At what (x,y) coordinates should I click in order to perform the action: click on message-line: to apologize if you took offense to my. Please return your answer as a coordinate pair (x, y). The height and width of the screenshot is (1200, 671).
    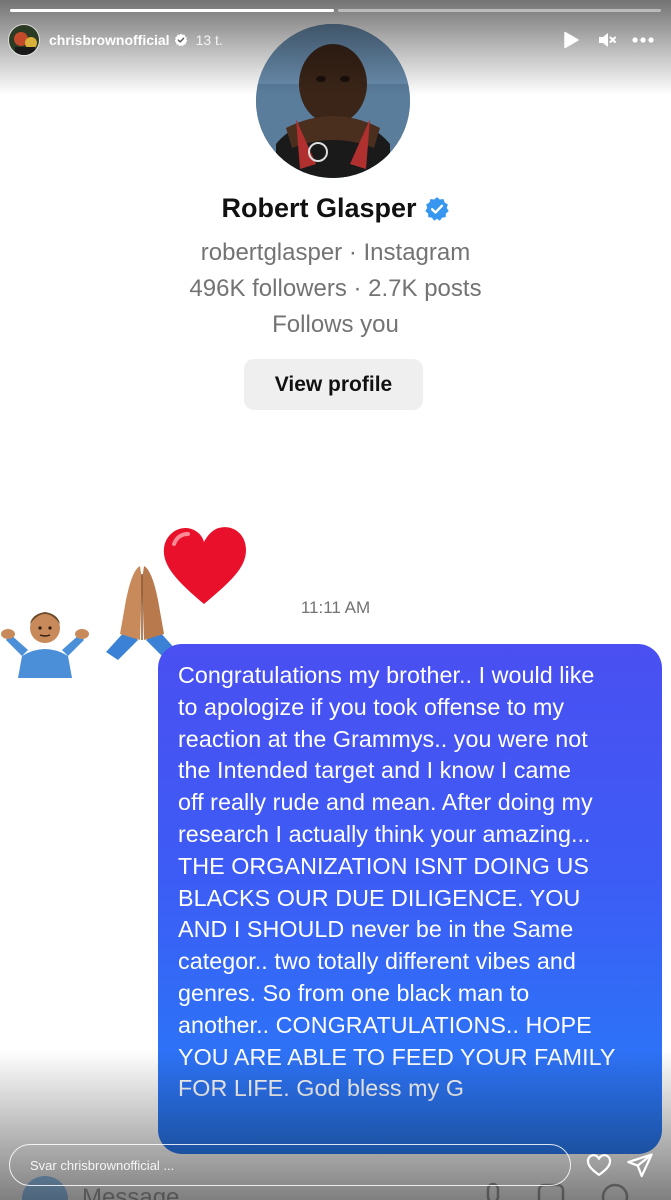
    Looking at the image, I should click on (371, 706).